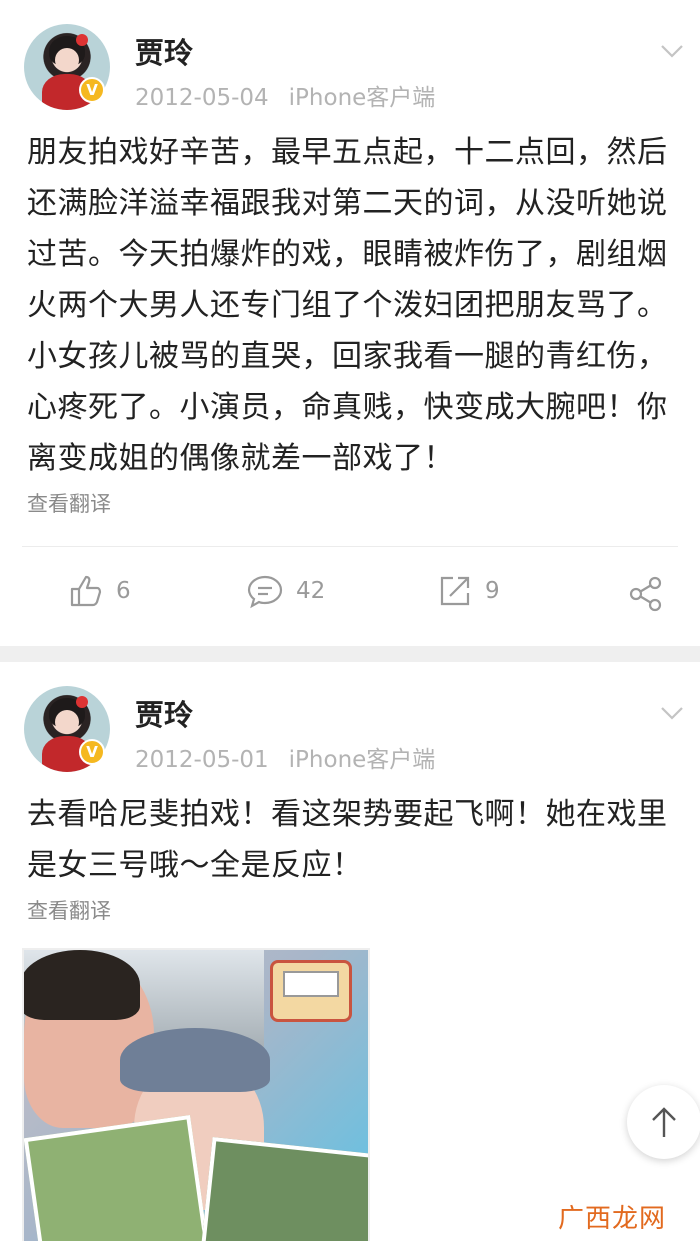  I want to click on post-meta: 2012-05-04 iPhone客户端, so click(285, 95).